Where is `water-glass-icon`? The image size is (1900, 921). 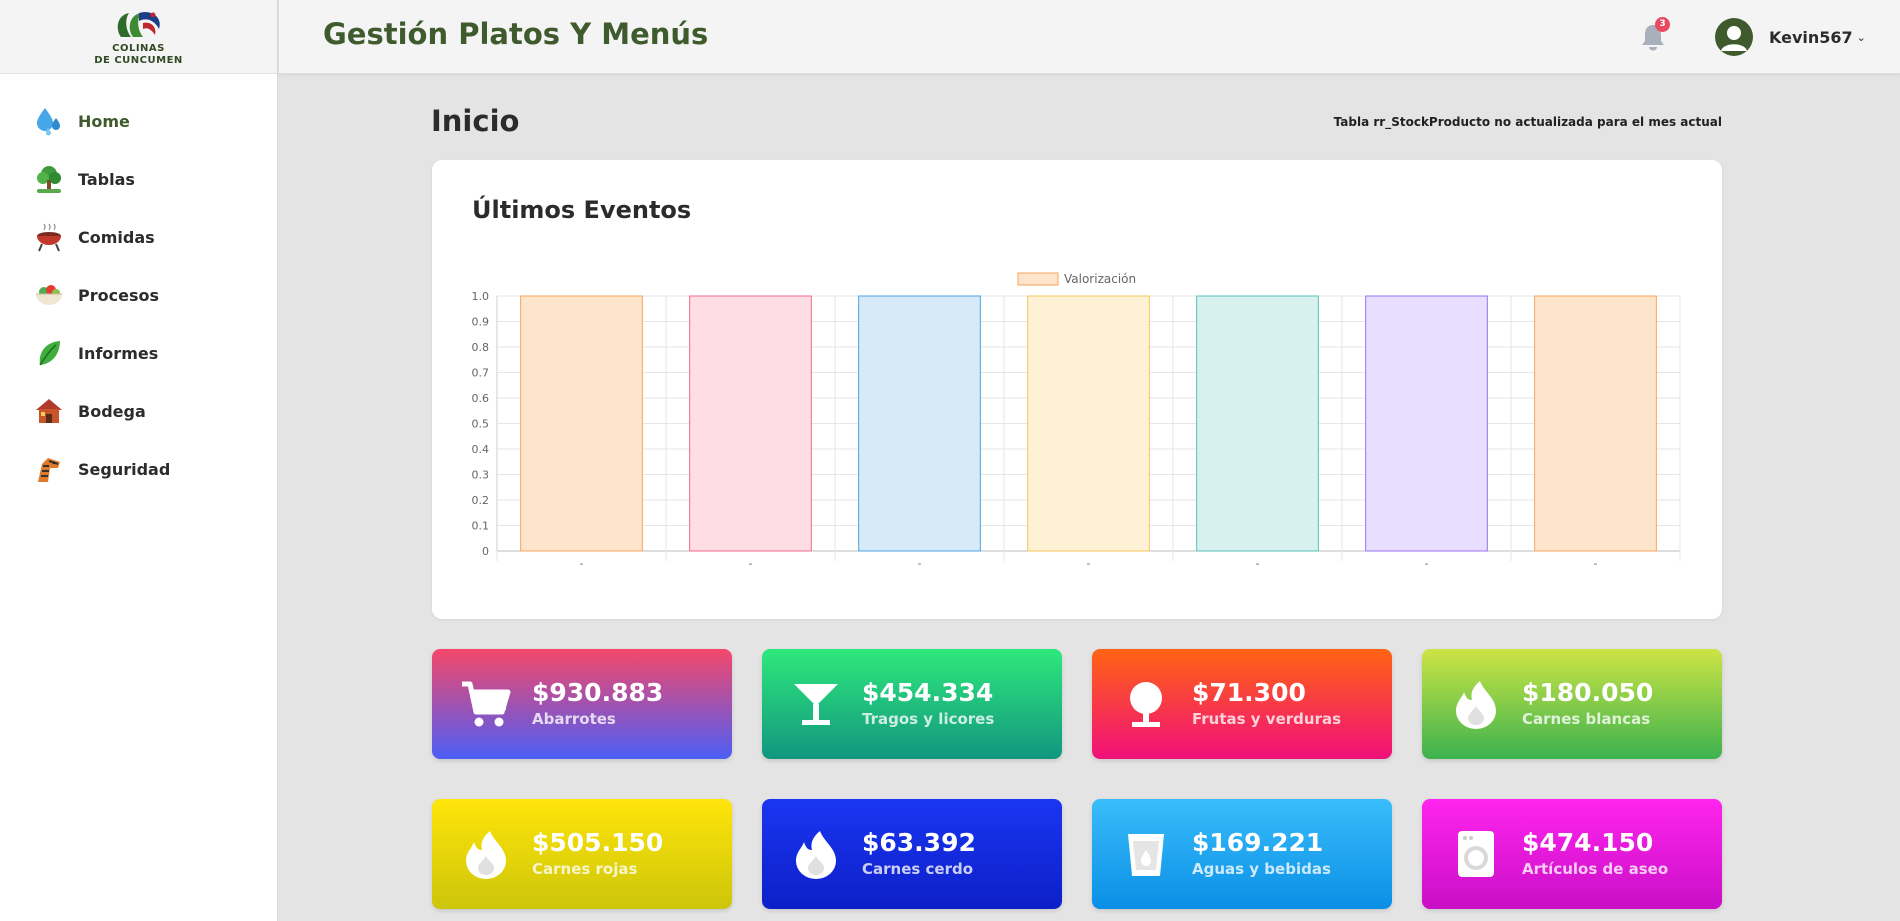
water-glass-icon is located at coordinates (1146, 854).